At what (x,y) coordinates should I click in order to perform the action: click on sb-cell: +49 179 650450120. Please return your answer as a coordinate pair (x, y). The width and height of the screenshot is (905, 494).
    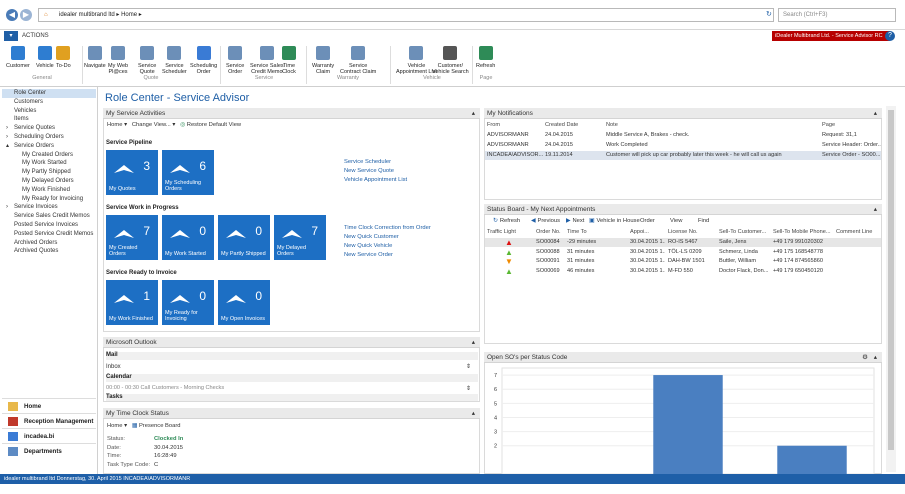
    Looking at the image, I should click on (798, 270).